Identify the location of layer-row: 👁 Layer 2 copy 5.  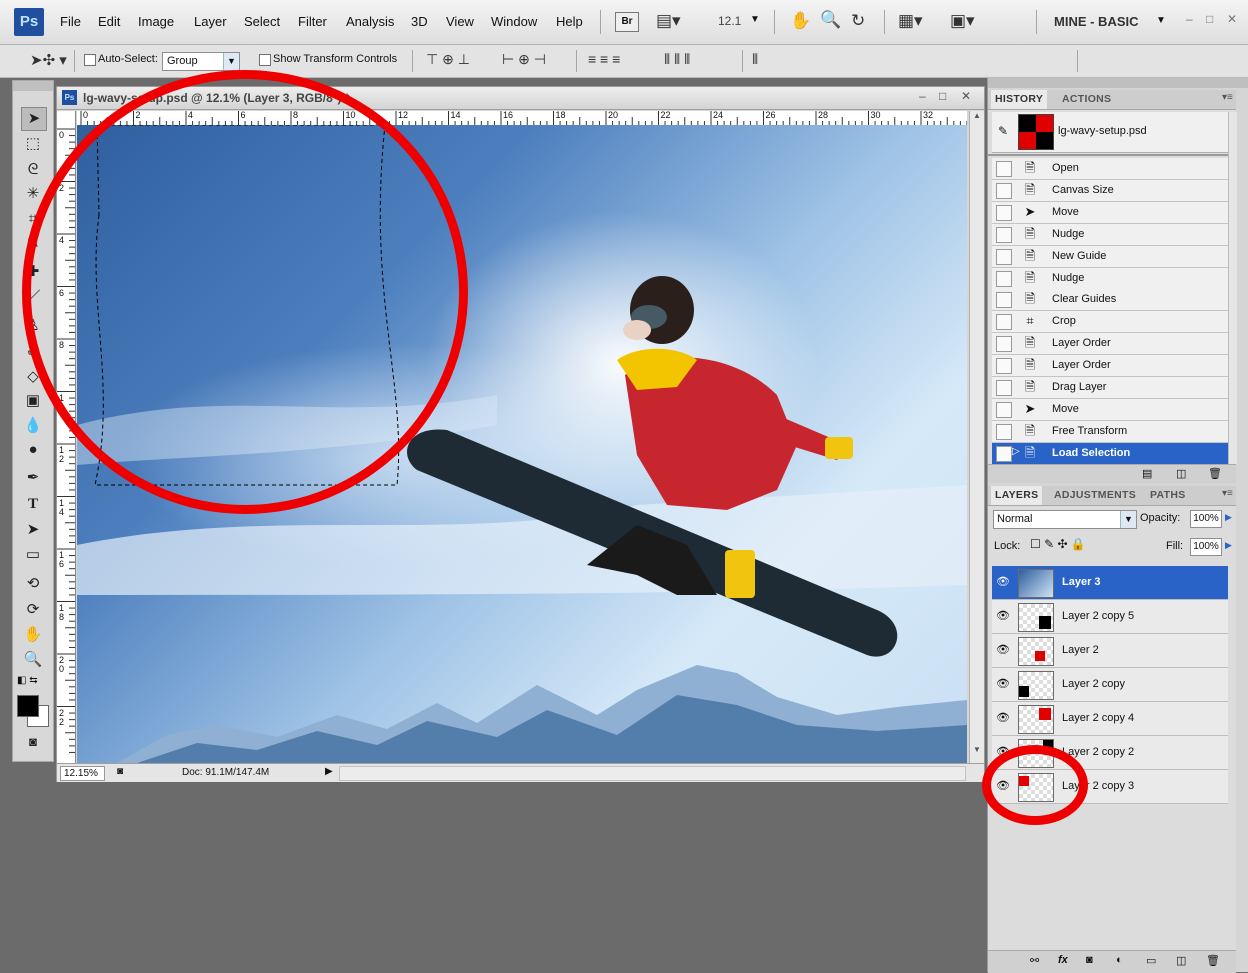
(1110, 617).